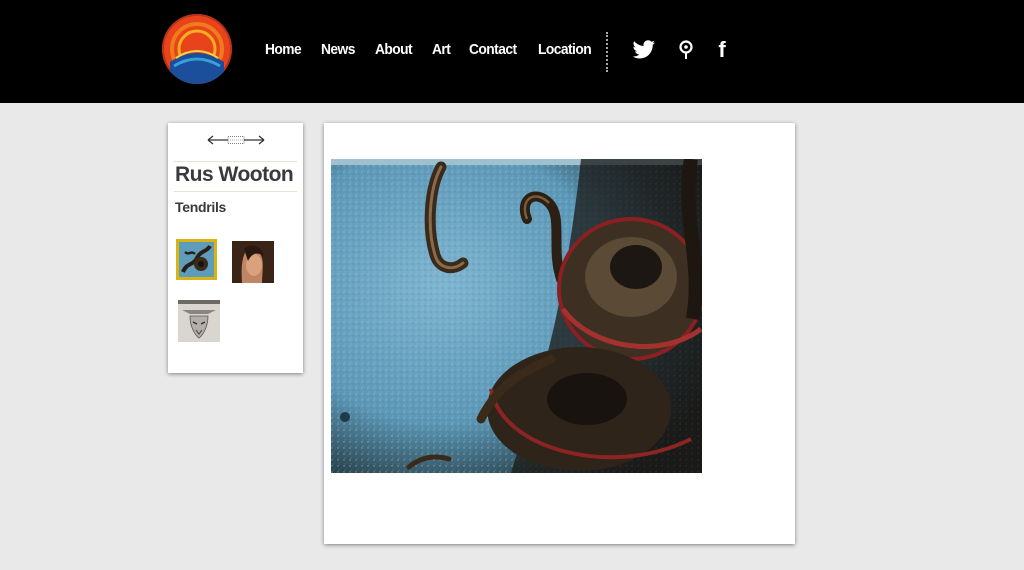 The height and width of the screenshot is (570, 1024). I want to click on location-pin-icon, so click(686, 50).